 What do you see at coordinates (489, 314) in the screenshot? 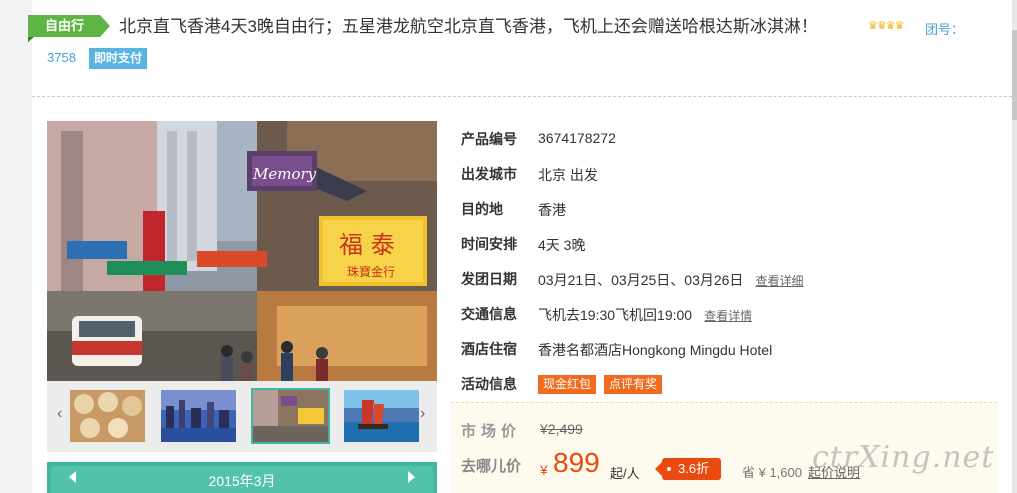
I see `transport-label: 交通信息` at bounding box center [489, 314].